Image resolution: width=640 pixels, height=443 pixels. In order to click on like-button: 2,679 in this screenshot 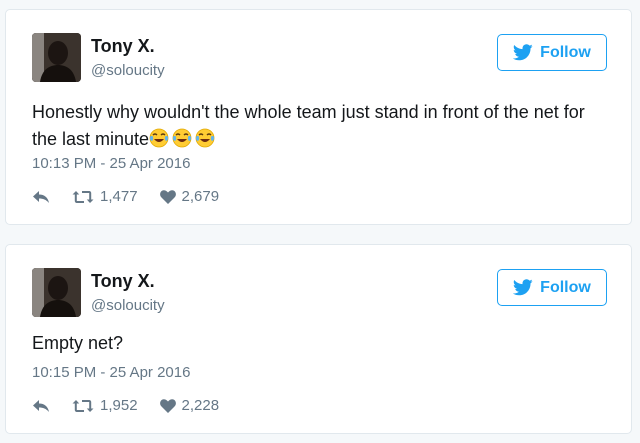, I will do `click(189, 196)`.